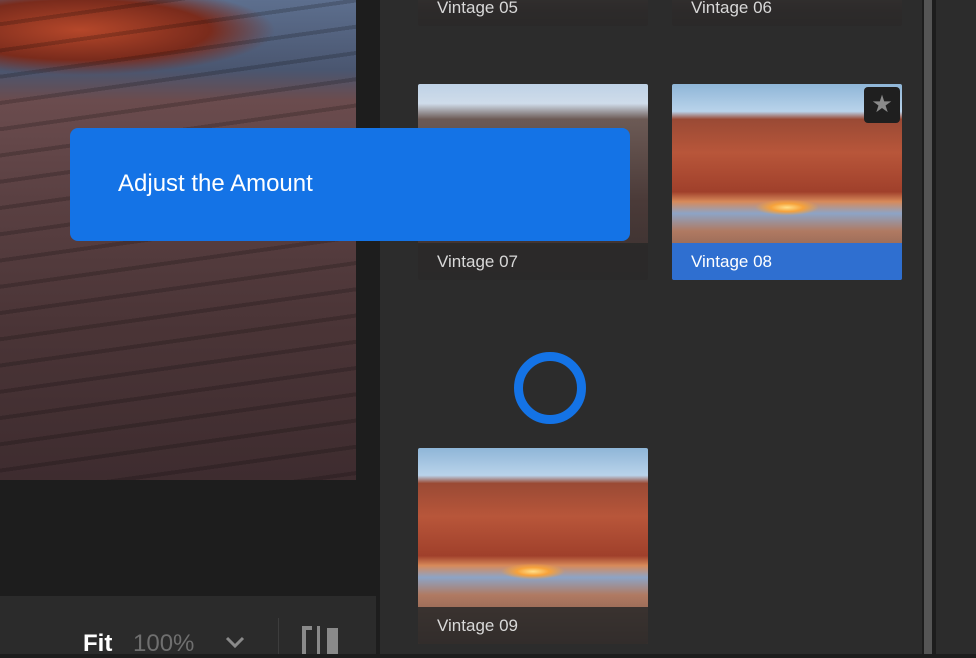  Describe the element at coordinates (787, 261) in the screenshot. I see `preset-label: Vintage 08` at that location.